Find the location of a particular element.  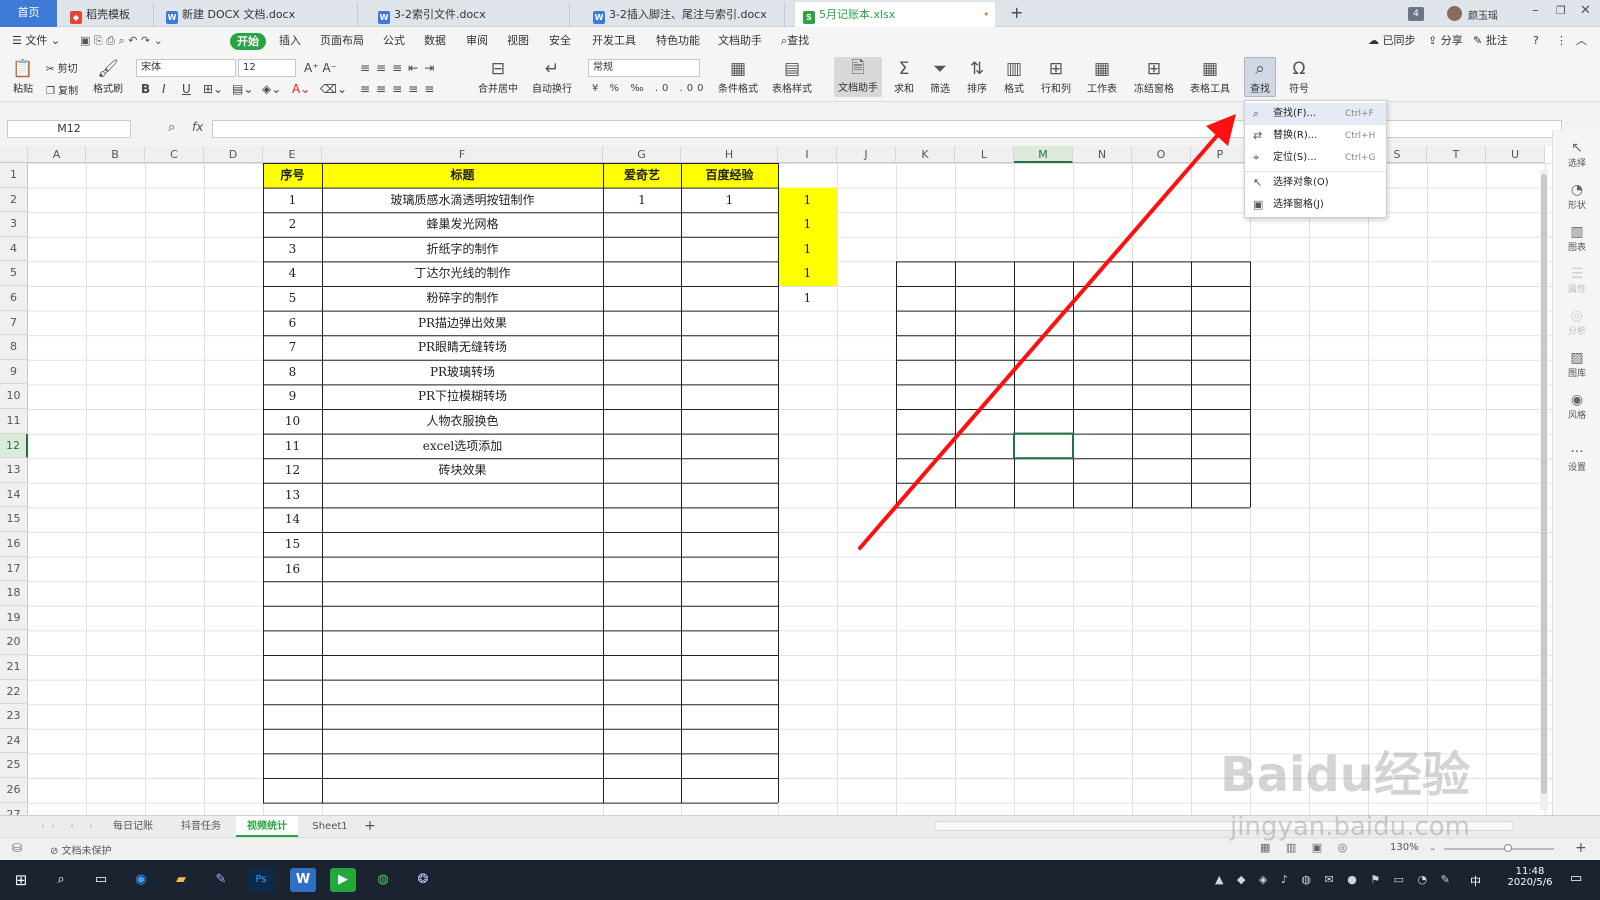

row-header-20: 20 is located at coordinates (14, 642).